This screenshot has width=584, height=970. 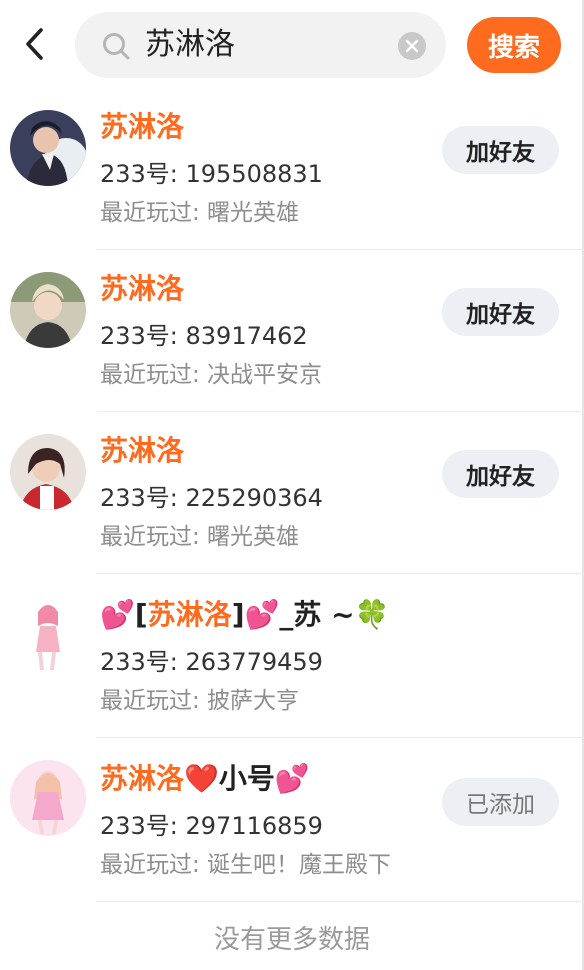 I want to click on search-icon, so click(x=116, y=46).